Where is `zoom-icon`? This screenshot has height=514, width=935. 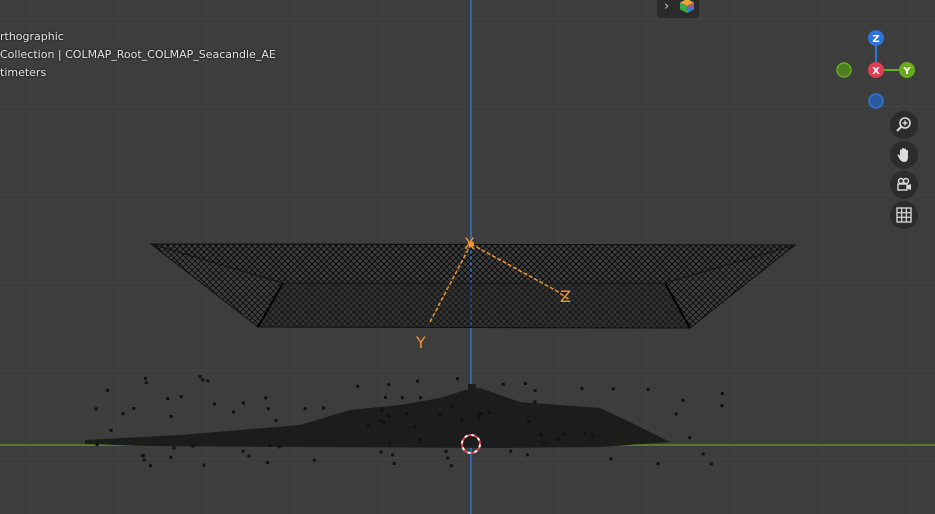 zoom-icon is located at coordinates (903, 124).